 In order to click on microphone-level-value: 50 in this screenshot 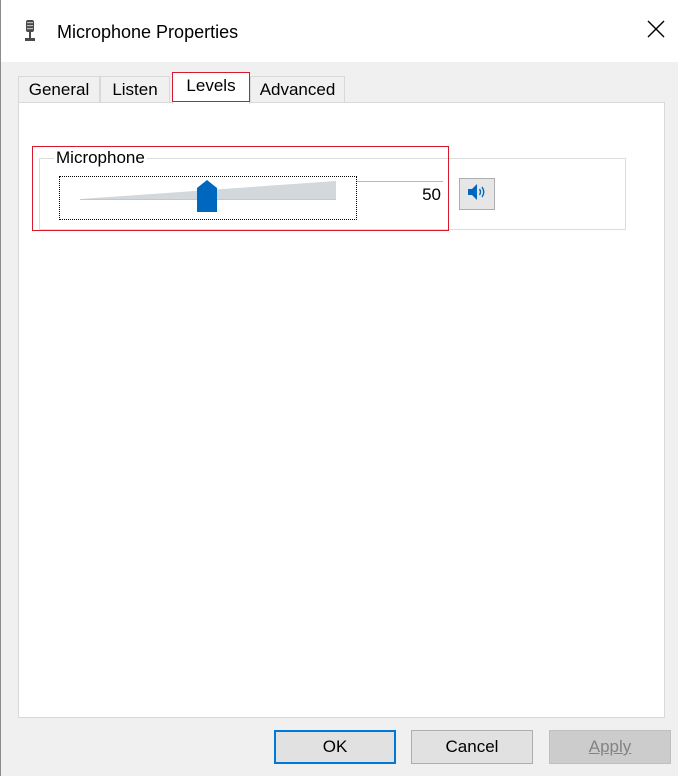, I will do `click(431, 194)`.